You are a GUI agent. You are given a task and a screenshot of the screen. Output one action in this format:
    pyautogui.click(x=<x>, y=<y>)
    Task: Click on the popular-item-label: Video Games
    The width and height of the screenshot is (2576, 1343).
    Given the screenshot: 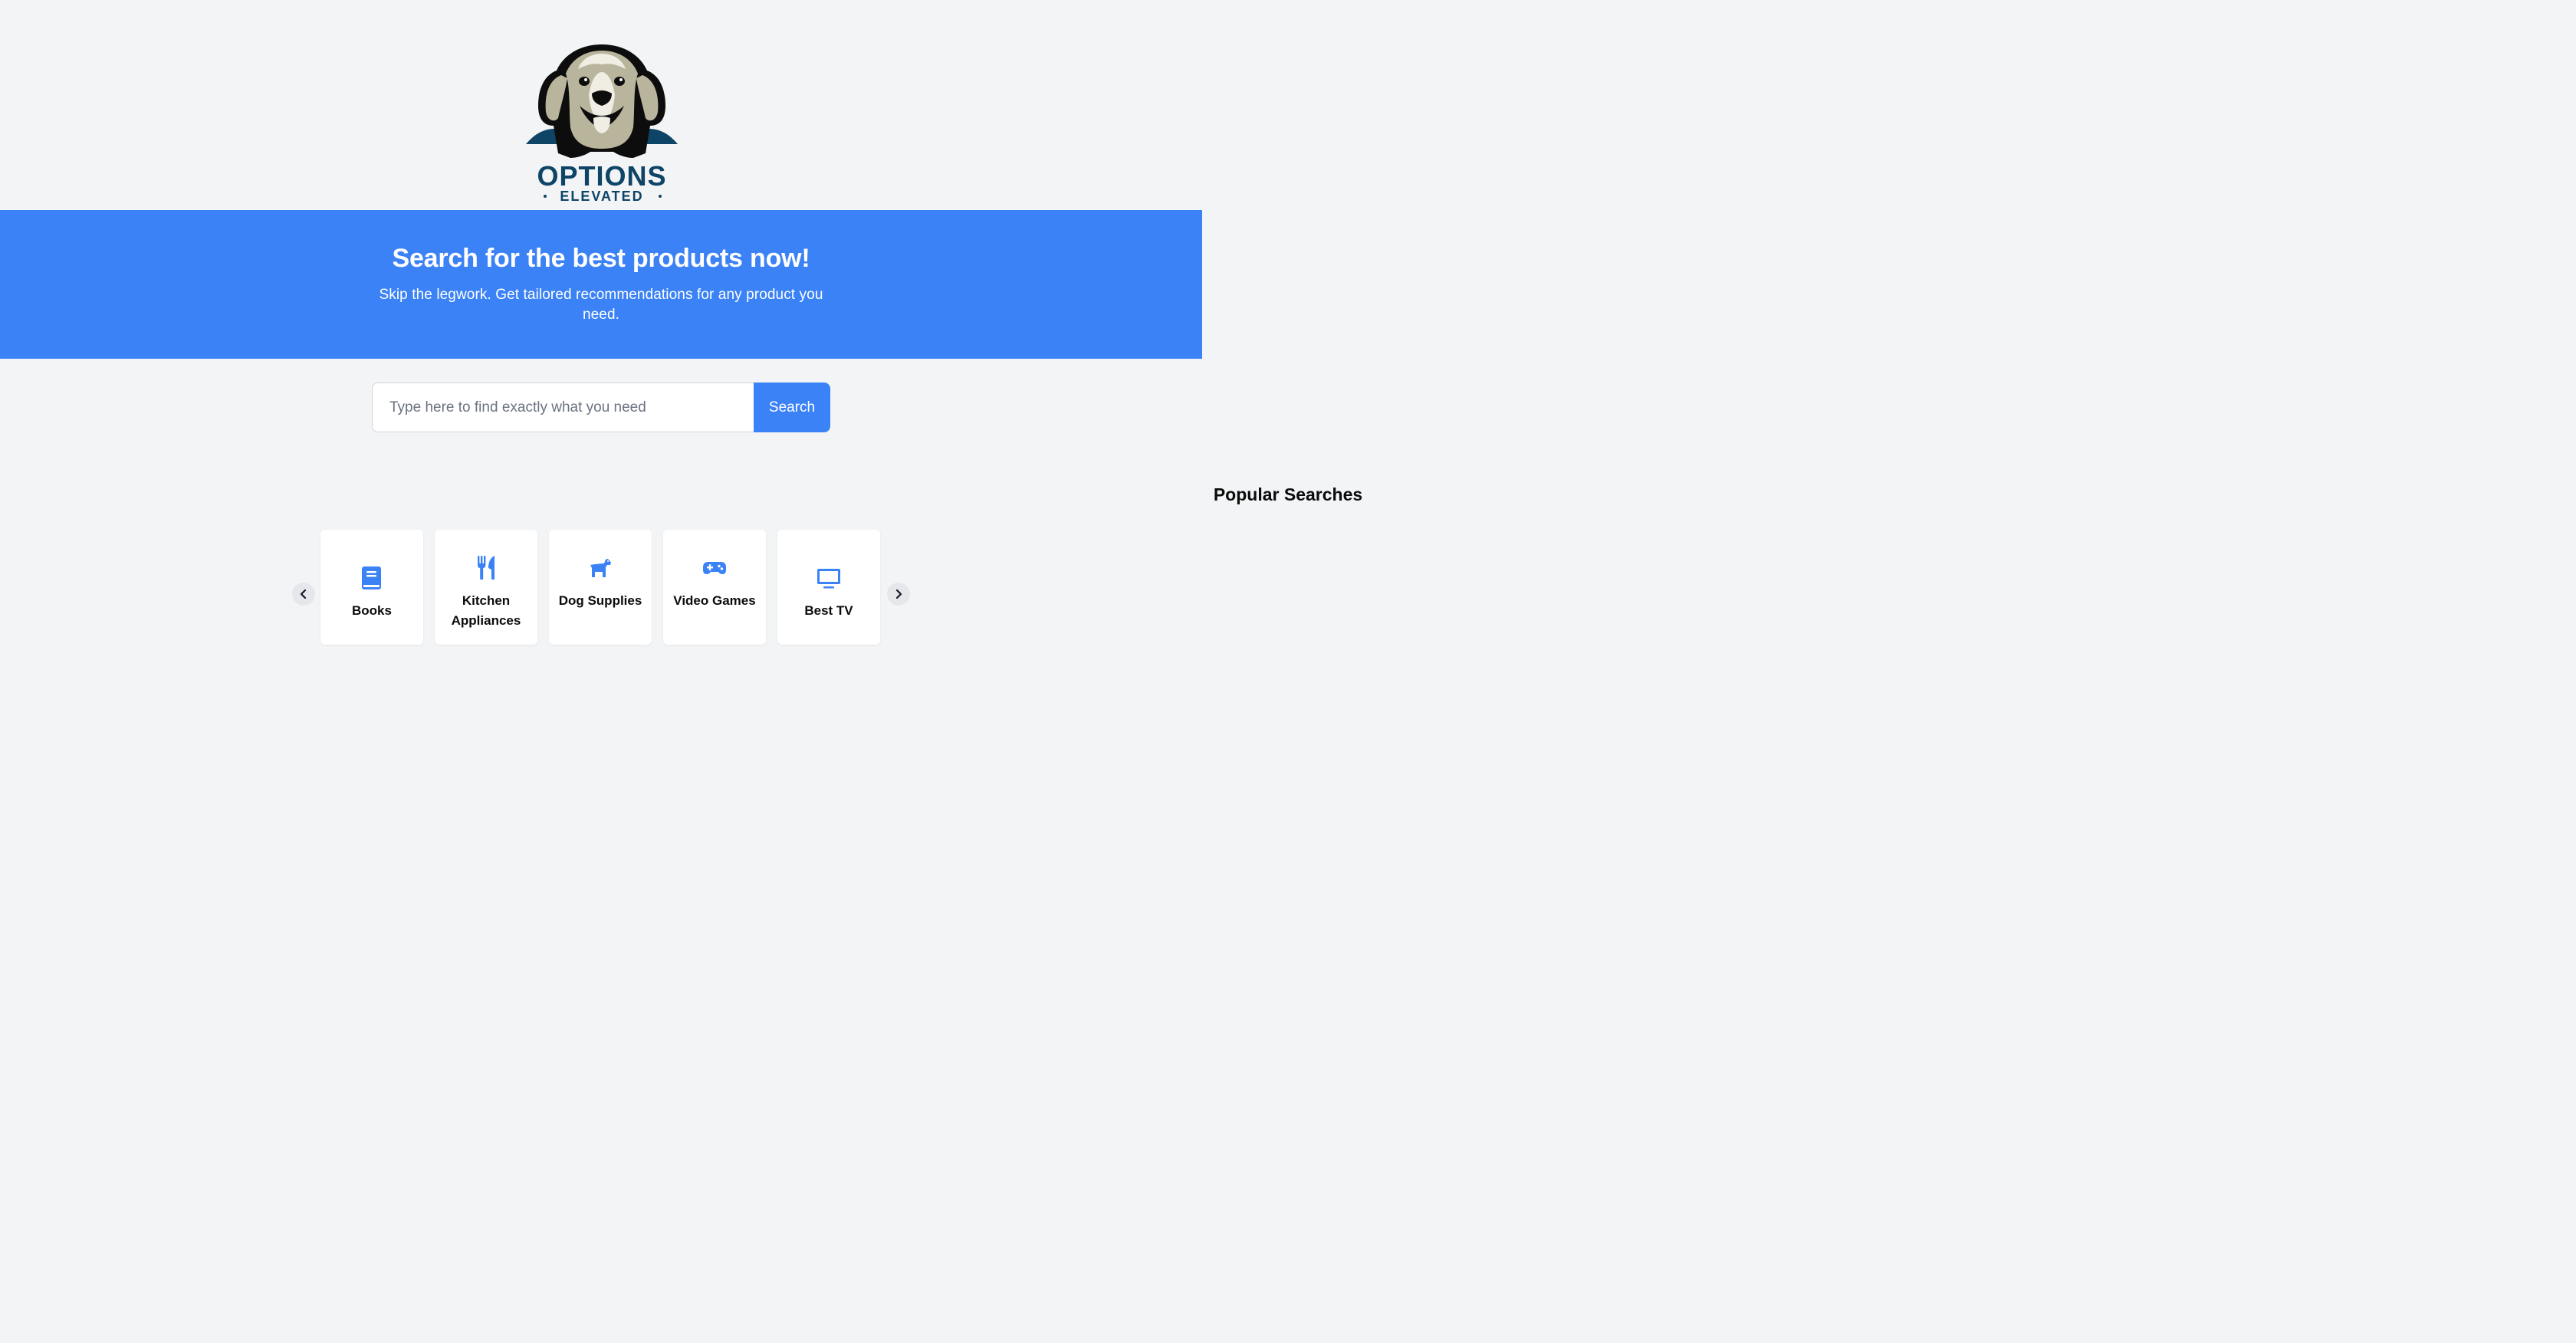 What is the action you would take?
    pyautogui.click(x=715, y=600)
    